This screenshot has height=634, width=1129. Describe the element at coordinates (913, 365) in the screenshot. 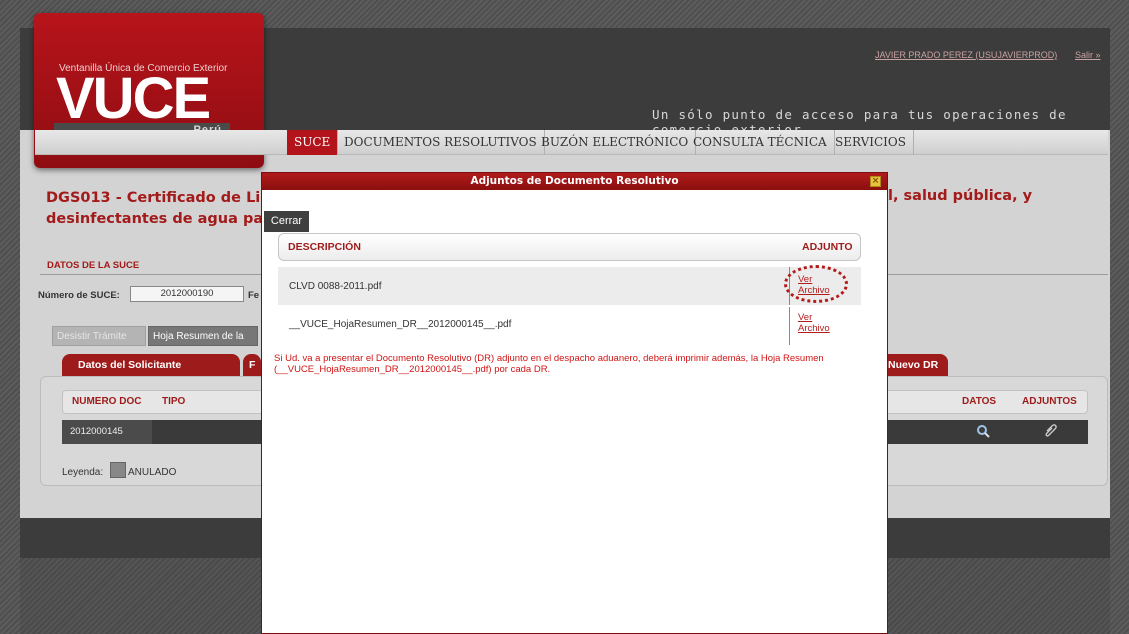

I see `tab-nuevo-dr: Nuevo DR` at that location.